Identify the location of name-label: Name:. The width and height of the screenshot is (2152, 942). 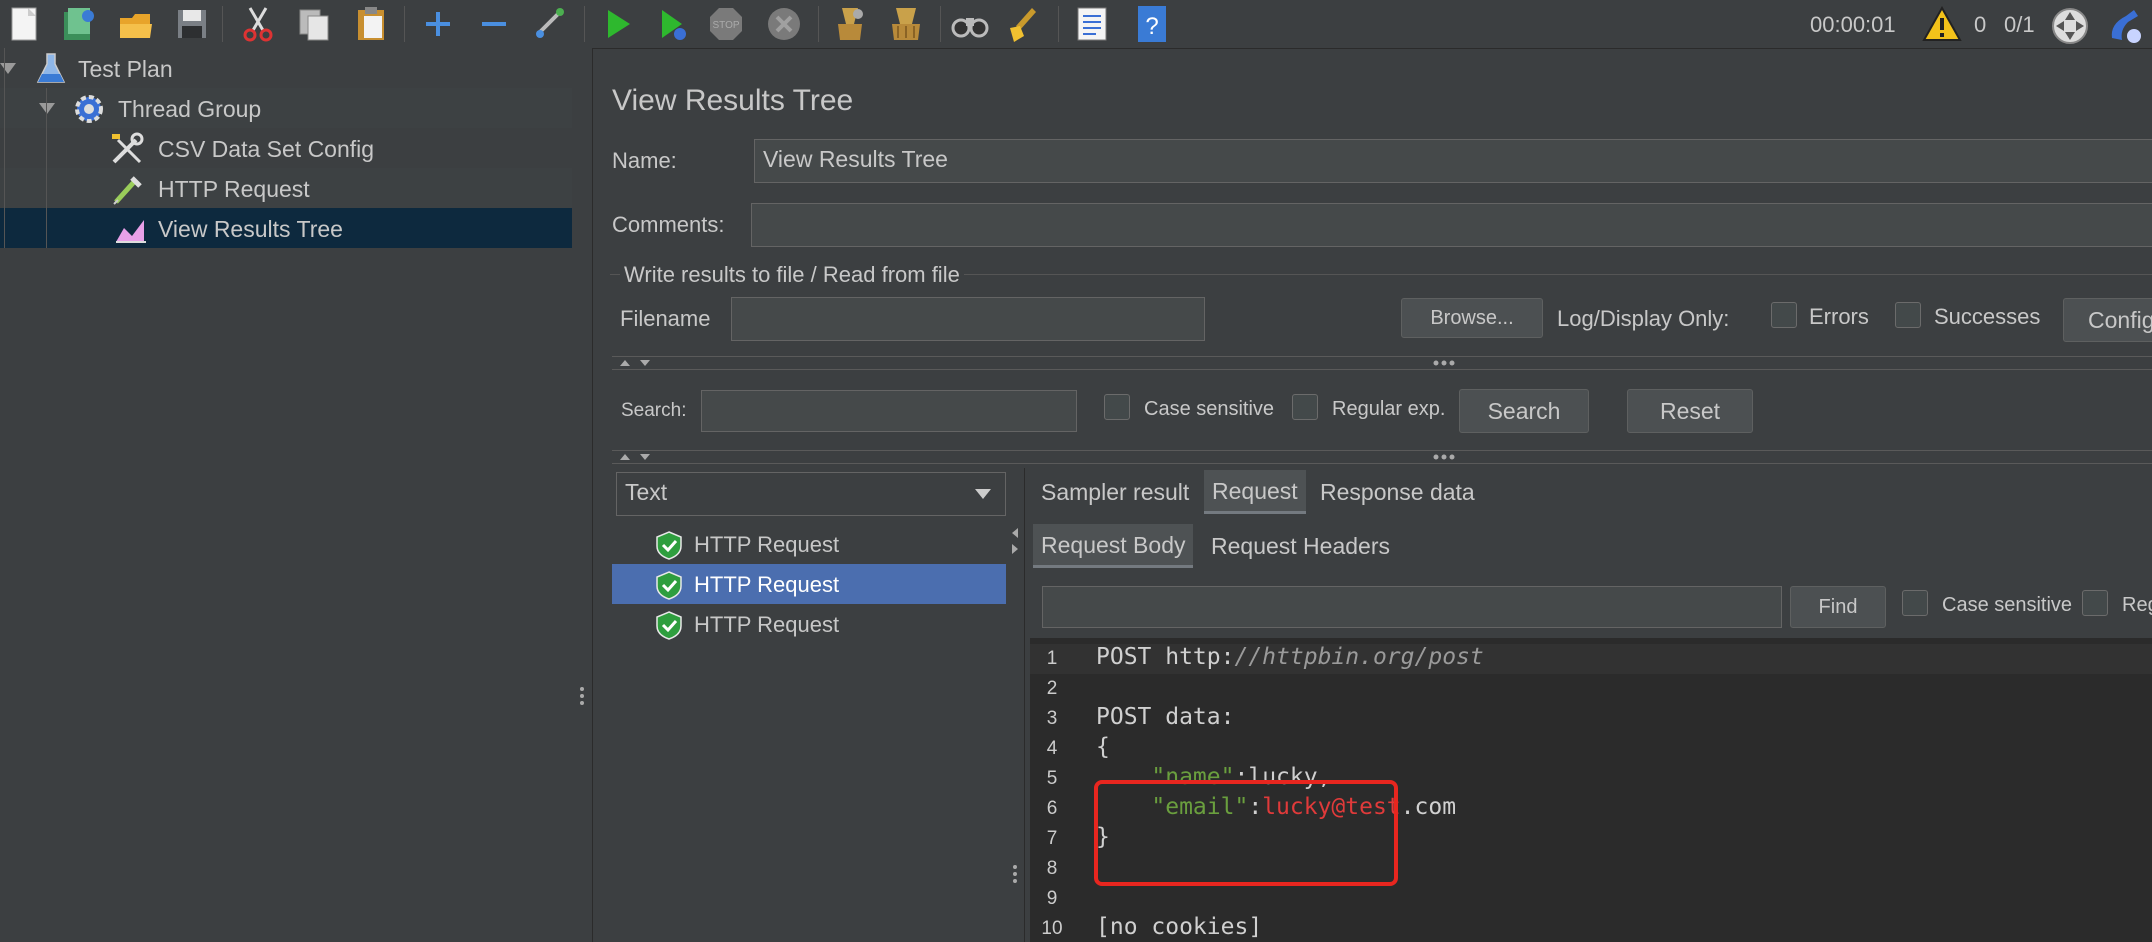
(644, 160).